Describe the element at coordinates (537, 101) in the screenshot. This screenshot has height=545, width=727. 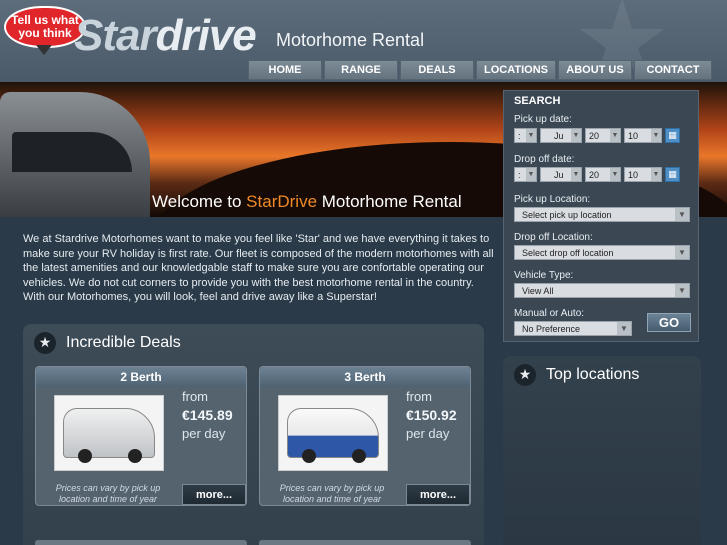
I see `search-title: SEARCH` at that location.